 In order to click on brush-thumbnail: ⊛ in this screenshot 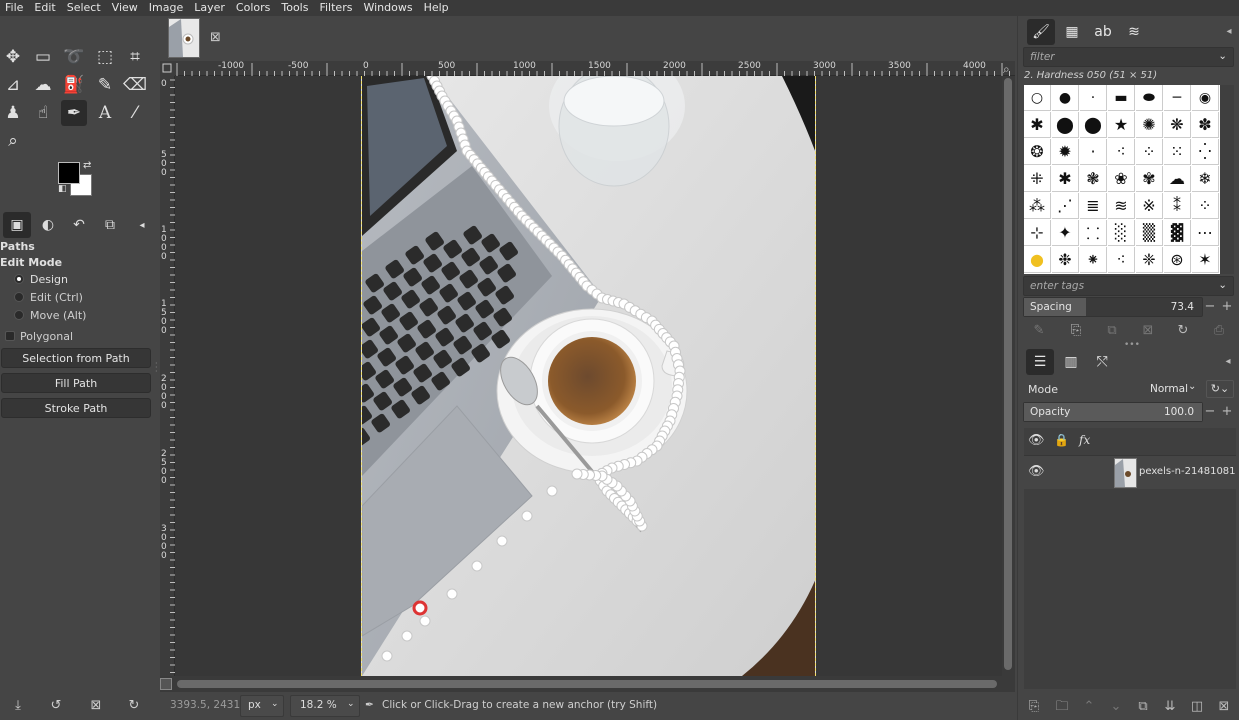, I will do `click(1177, 260)`.